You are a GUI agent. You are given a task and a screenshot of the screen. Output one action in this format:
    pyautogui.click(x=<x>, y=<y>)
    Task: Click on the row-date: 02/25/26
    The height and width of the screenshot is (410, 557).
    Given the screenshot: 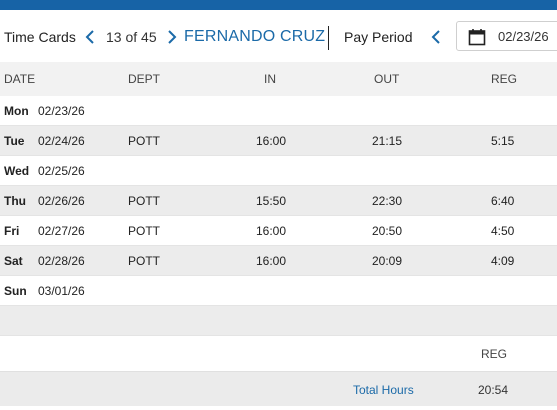 What is the action you would take?
    pyautogui.click(x=61, y=171)
    